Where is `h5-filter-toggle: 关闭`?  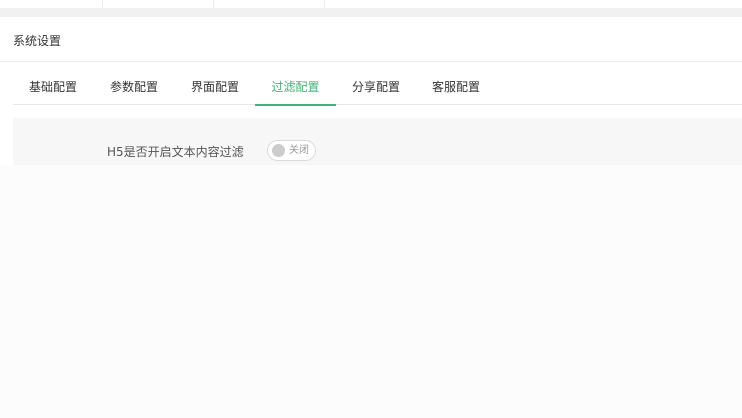 h5-filter-toggle: 关闭 is located at coordinates (291, 150).